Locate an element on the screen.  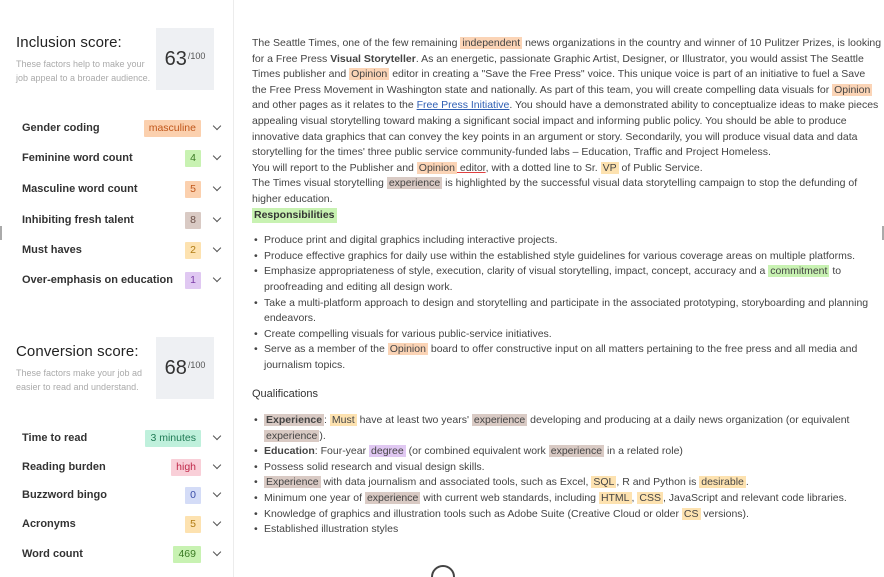
text-span: You will report to the Publisher and is located at coordinates (334, 167).